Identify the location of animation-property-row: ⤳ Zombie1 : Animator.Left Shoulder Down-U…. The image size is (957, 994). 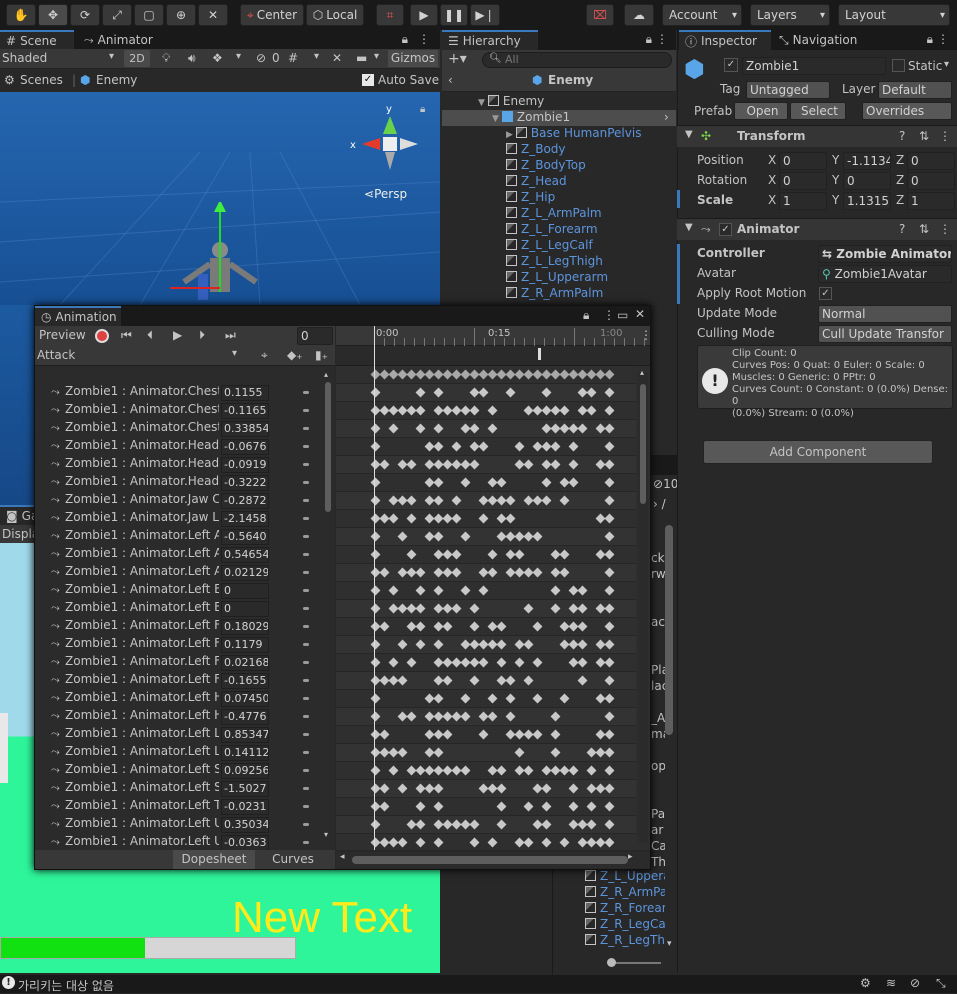
(180, 771).